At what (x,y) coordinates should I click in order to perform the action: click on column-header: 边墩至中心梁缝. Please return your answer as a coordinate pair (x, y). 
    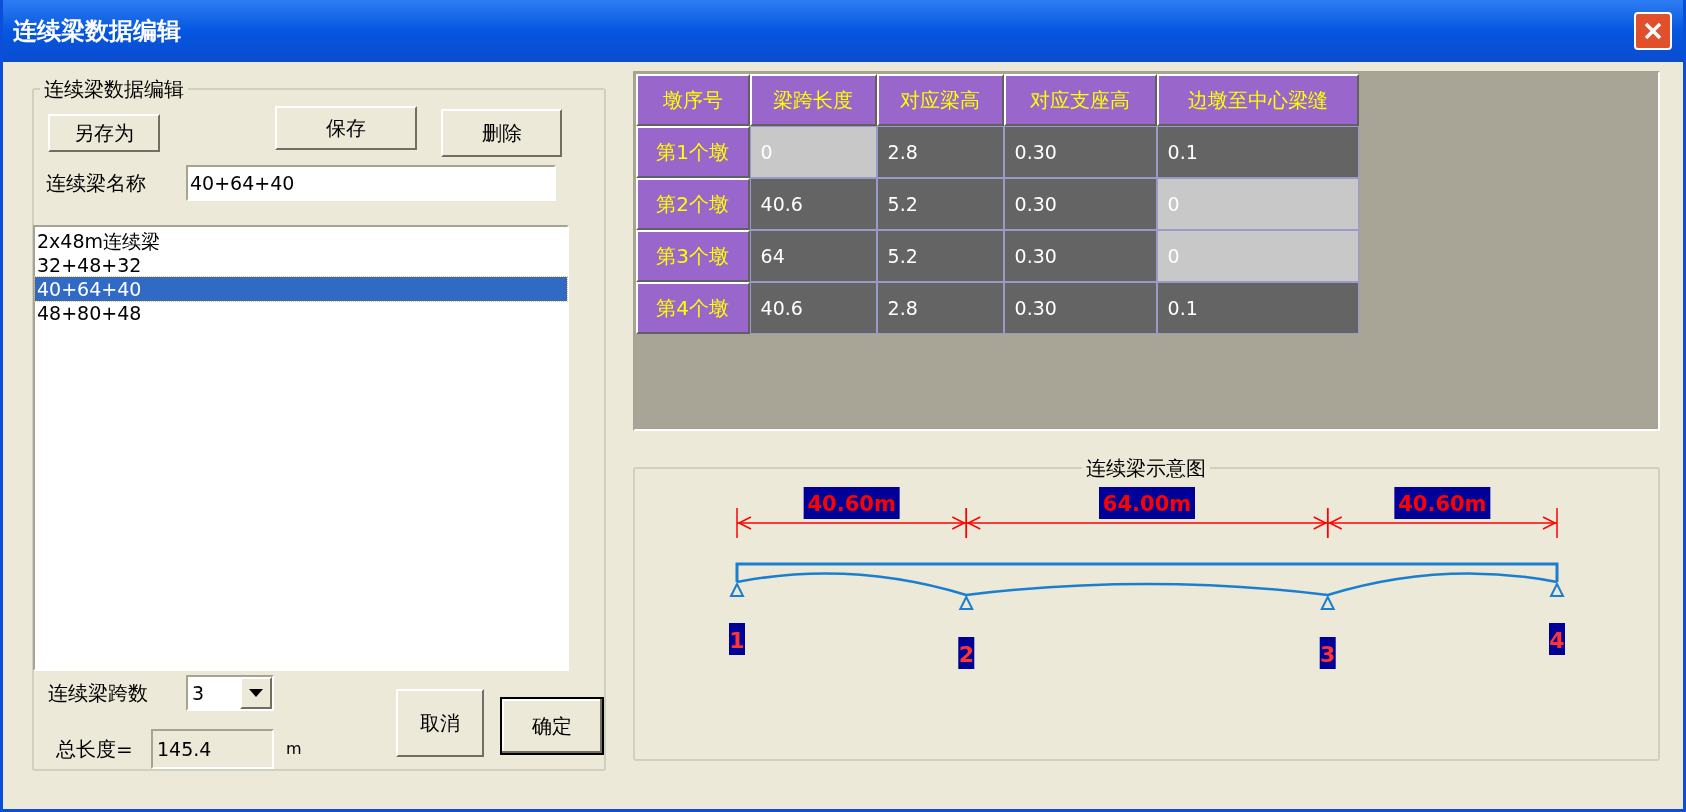
    Looking at the image, I should click on (1257, 100).